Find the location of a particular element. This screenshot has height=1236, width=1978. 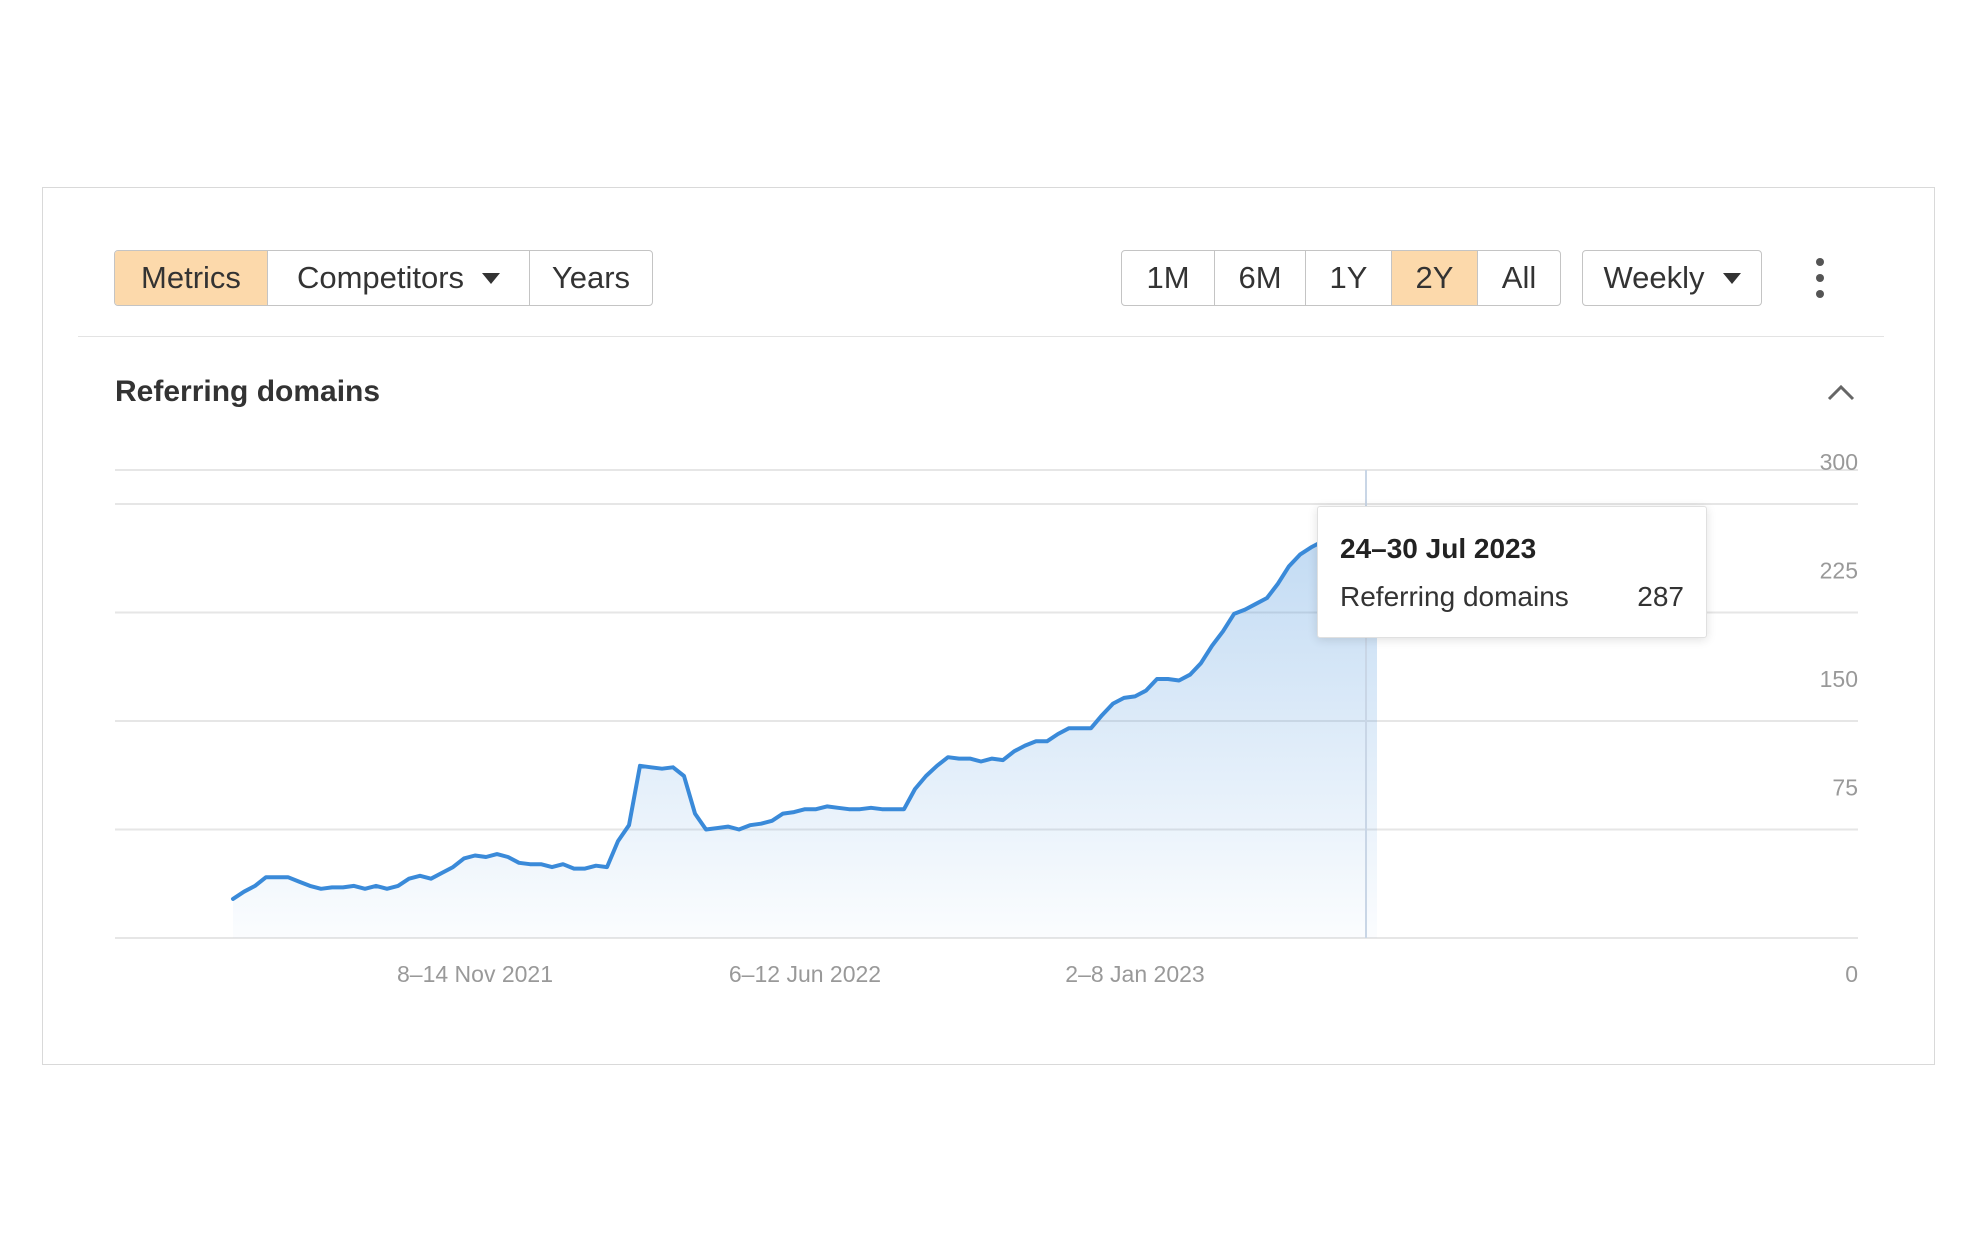

y-tick-label: 300 is located at coordinates (1839, 462).